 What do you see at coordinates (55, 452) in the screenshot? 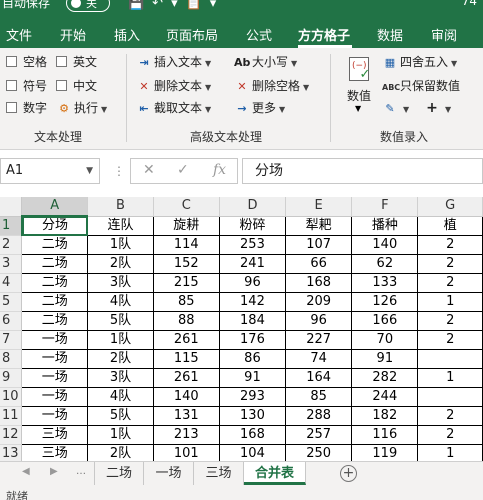
I see `grid-cell: 三场` at bounding box center [55, 452].